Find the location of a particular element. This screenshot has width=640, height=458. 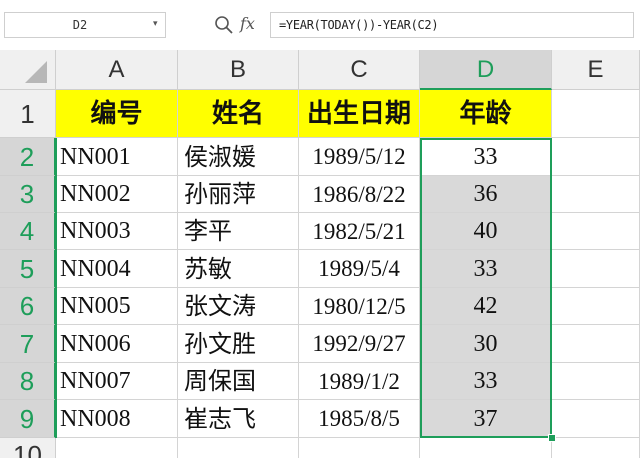

row-header-6: 6 is located at coordinates (28, 306).